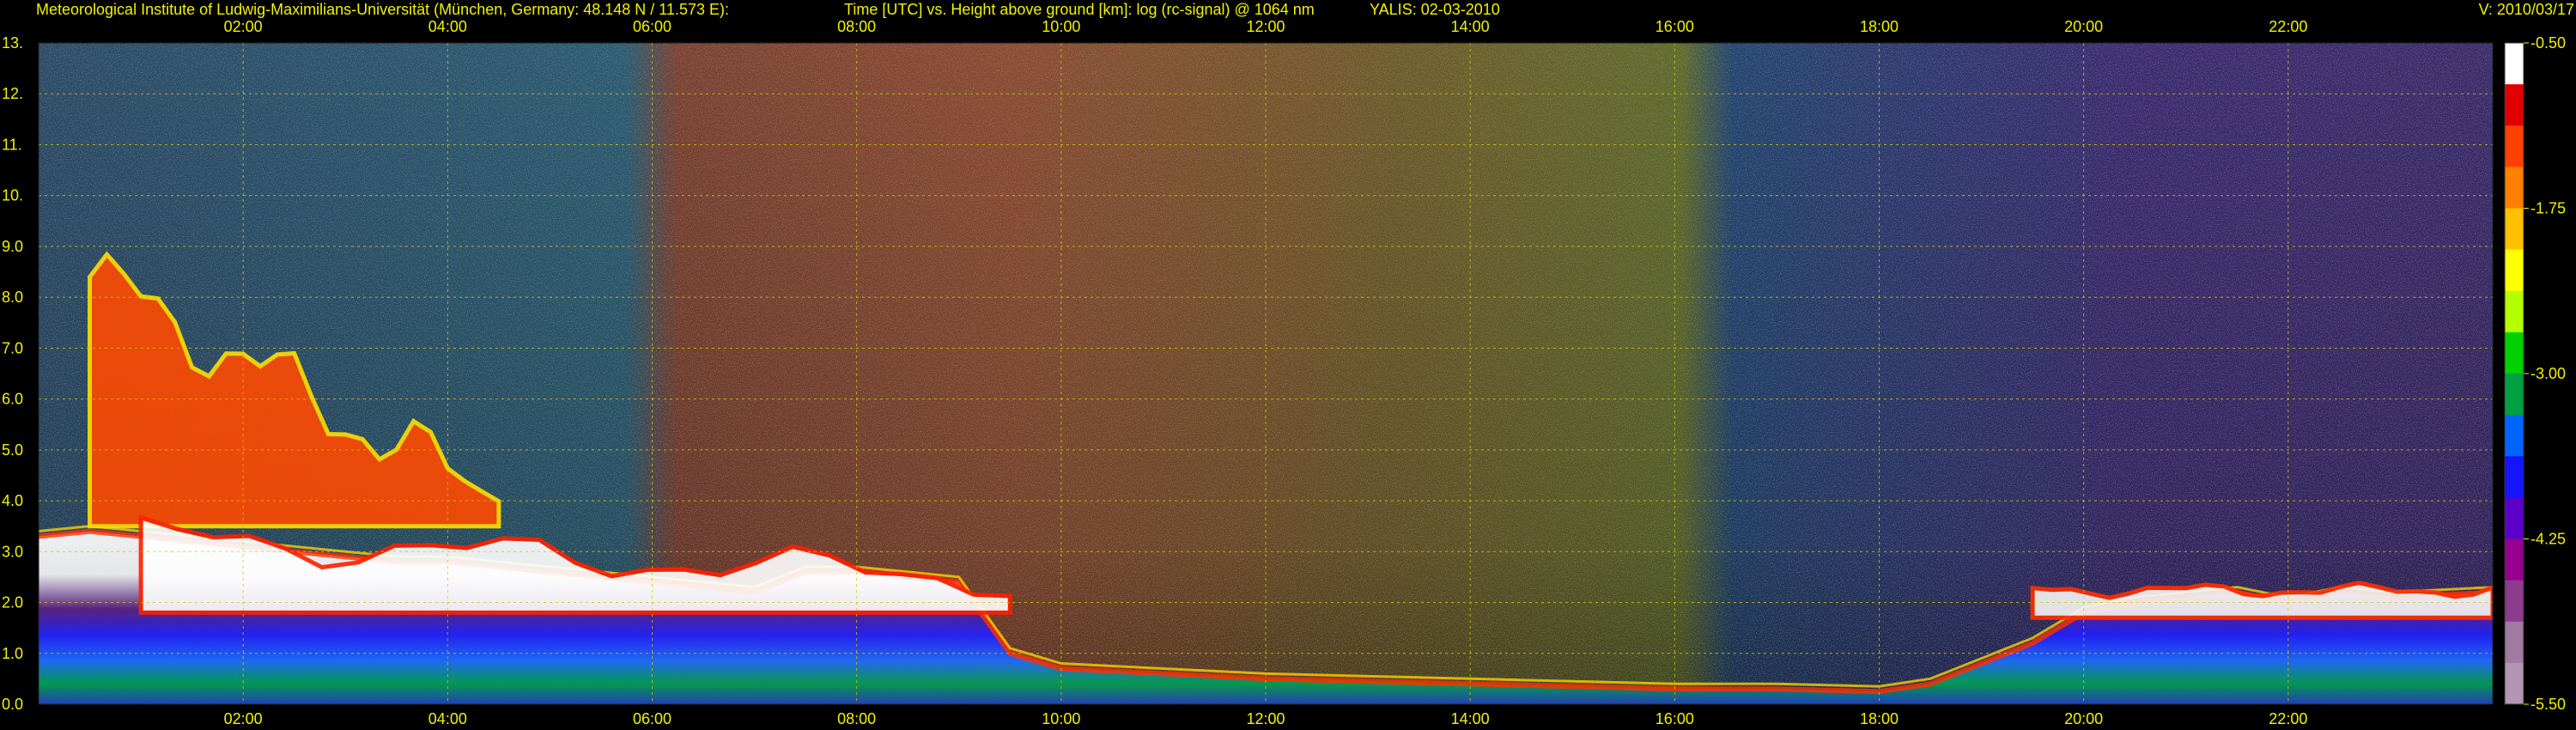 The height and width of the screenshot is (730, 2576). What do you see at coordinates (448, 26) in the screenshot?
I see `x-tick-label-top: 04:00` at bounding box center [448, 26].